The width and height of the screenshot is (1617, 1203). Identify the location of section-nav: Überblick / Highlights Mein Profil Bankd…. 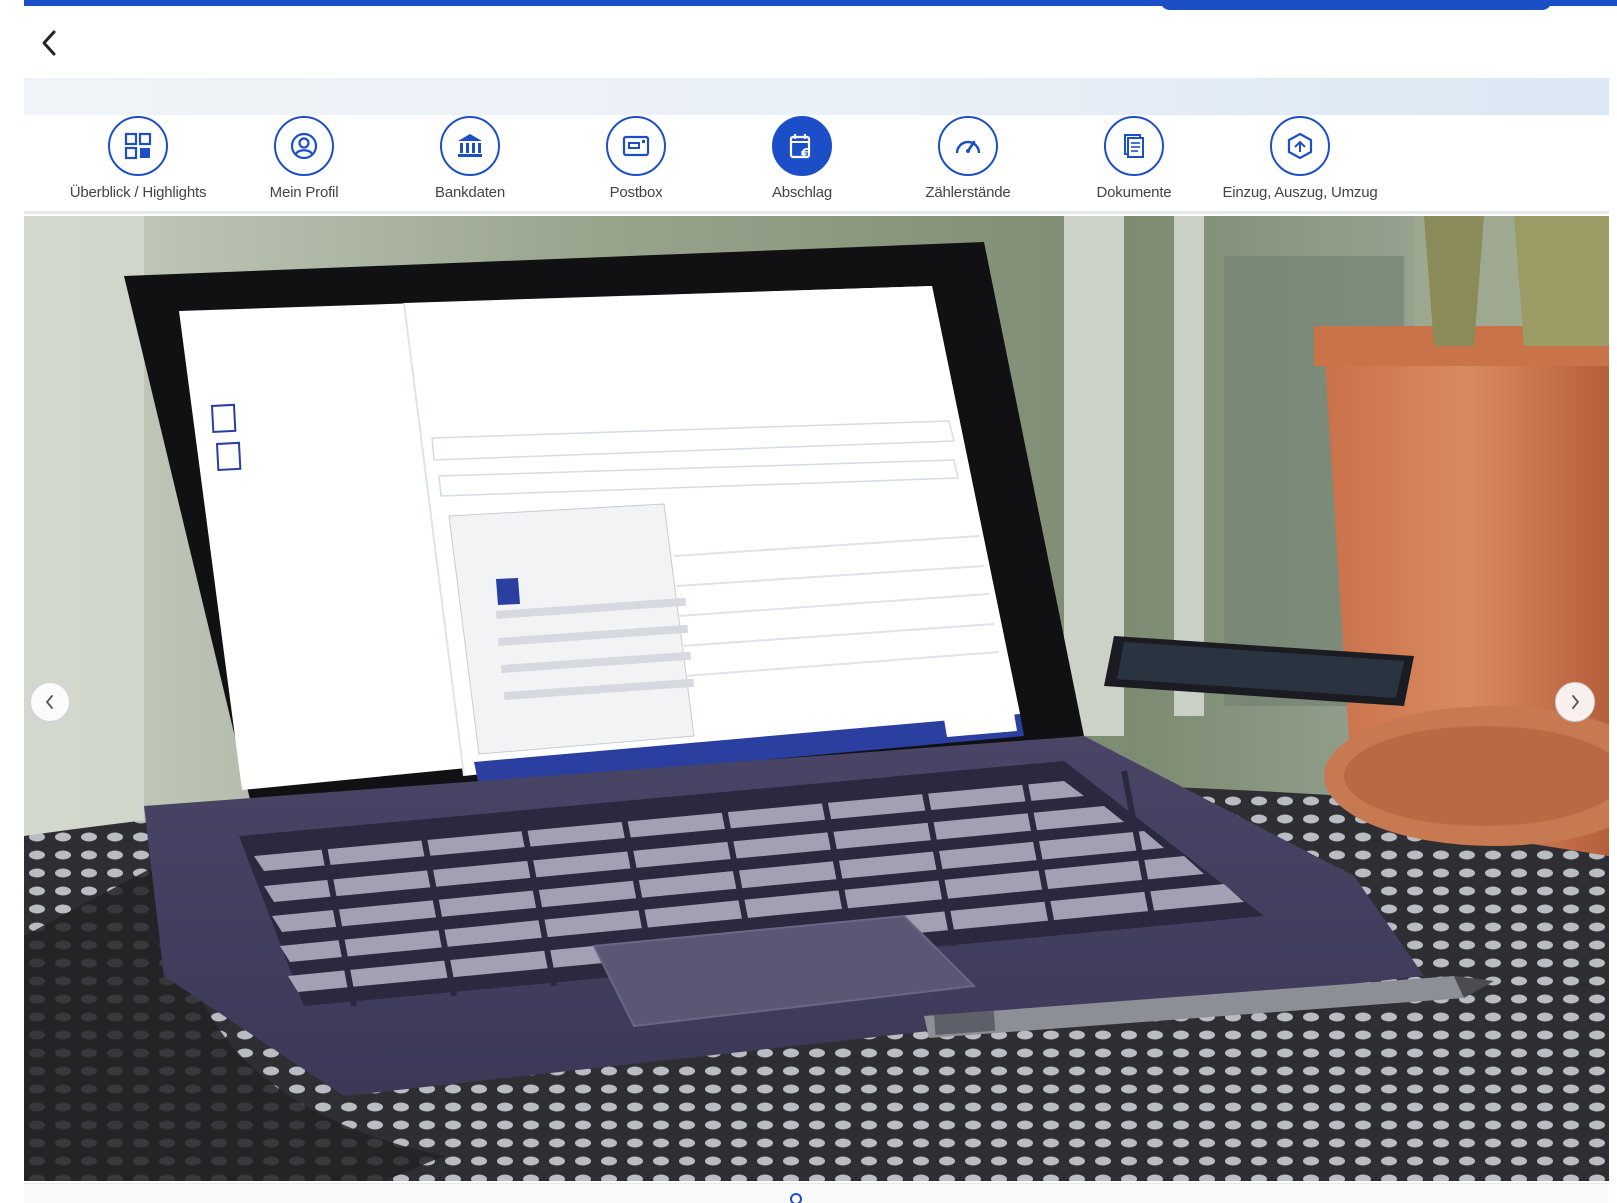
(816, 162).